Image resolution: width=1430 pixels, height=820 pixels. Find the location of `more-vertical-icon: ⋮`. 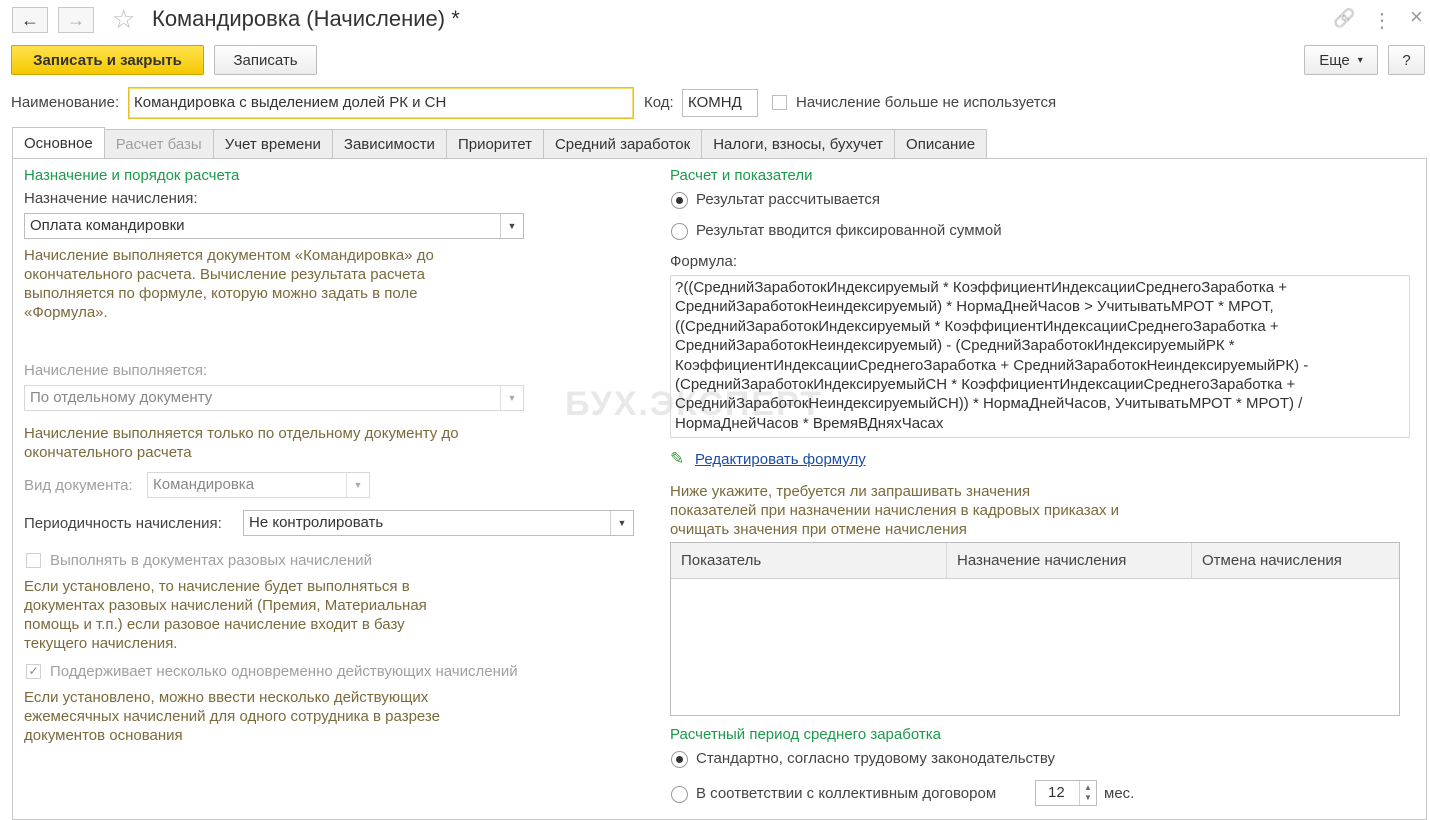

more-vertical-icon: ⋮ is located at coordinates (1382, 20).